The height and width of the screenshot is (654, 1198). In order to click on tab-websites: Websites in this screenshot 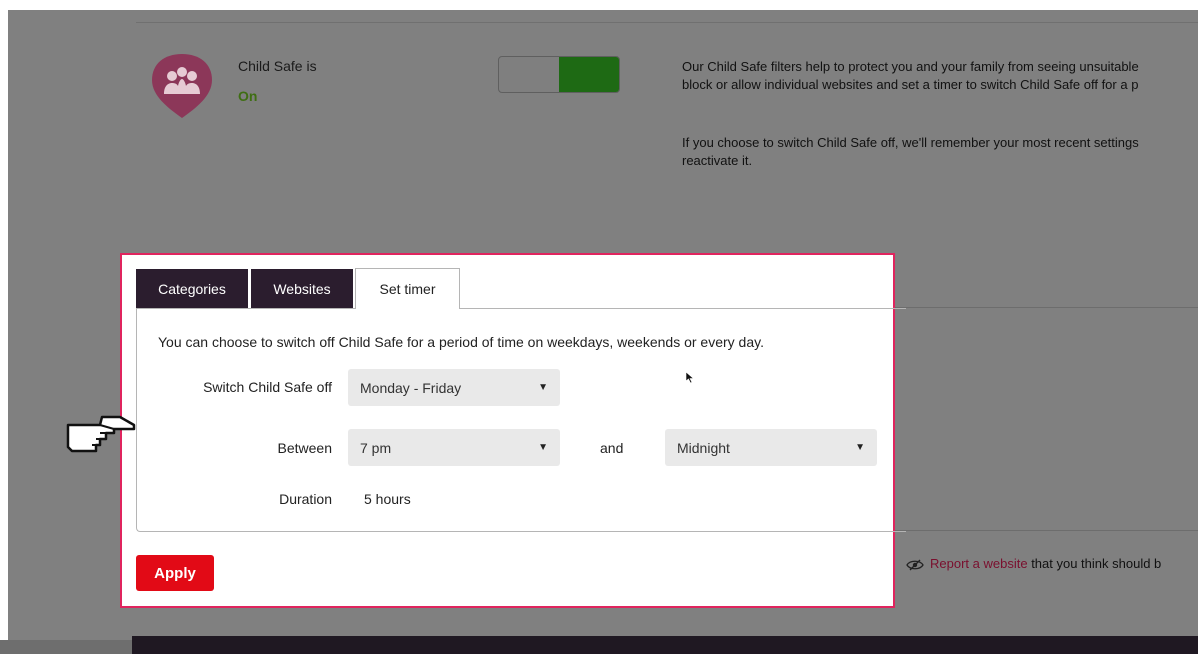, I will do `click(302, 288)`.